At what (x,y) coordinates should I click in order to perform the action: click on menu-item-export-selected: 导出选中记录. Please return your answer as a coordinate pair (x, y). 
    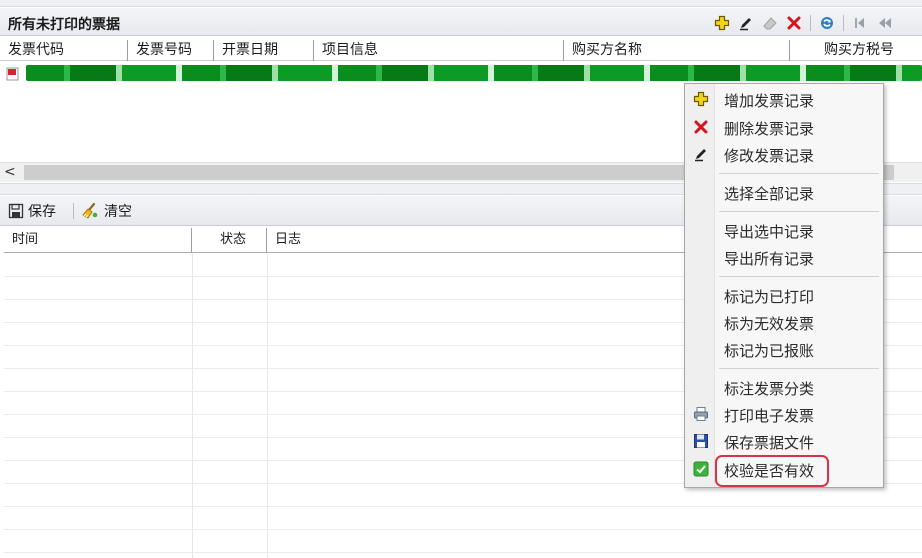
    Looking at the image, I should click on (784, 230).